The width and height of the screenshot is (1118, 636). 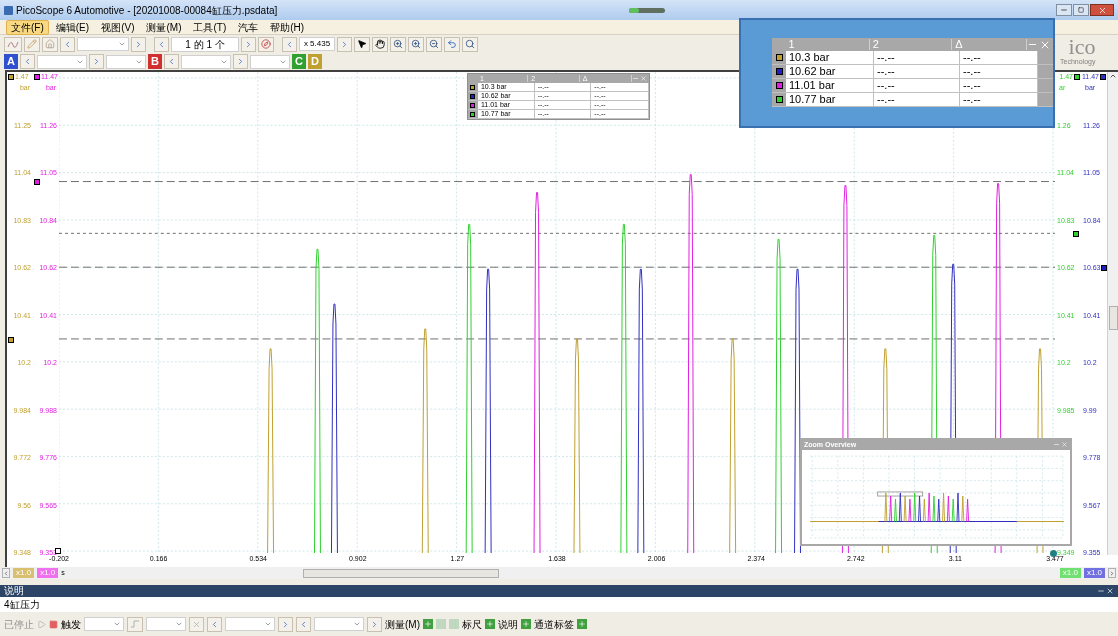 I want to click on channel-button: A, so click(x=11, y=61).